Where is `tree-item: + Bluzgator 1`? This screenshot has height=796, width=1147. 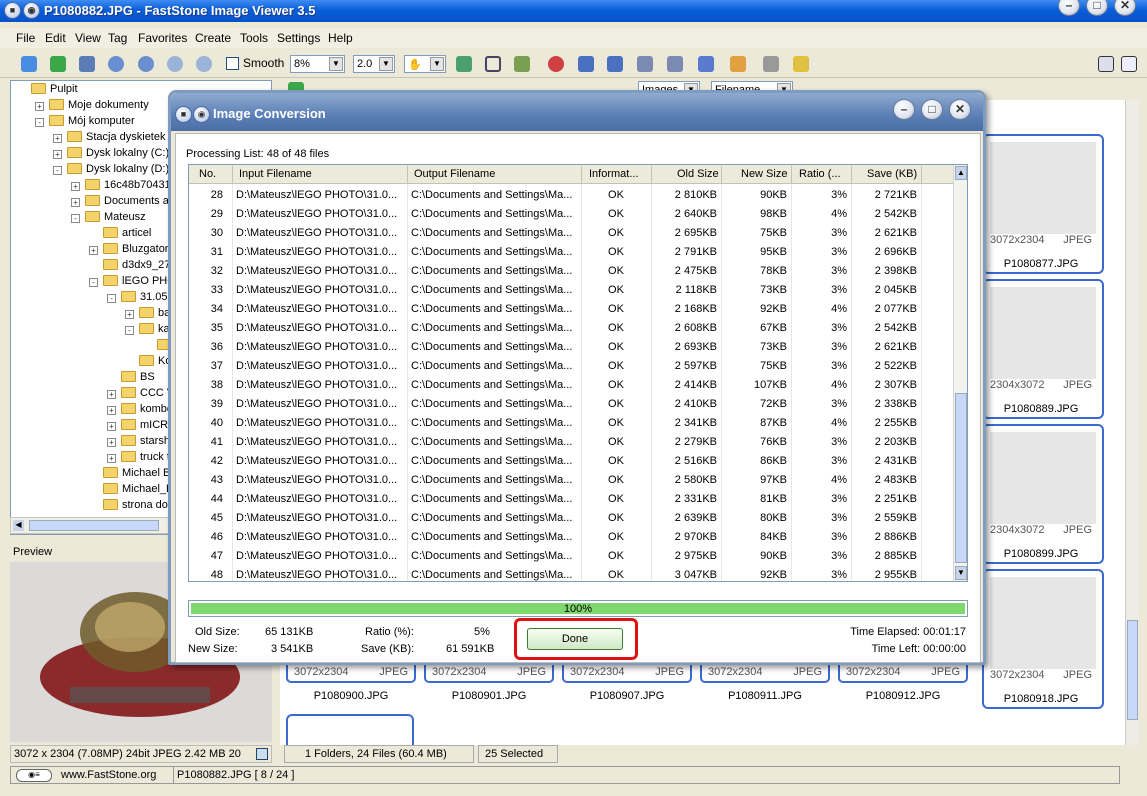 tree-item: + Bluzgator 1 is located at coordinates (133, 251).